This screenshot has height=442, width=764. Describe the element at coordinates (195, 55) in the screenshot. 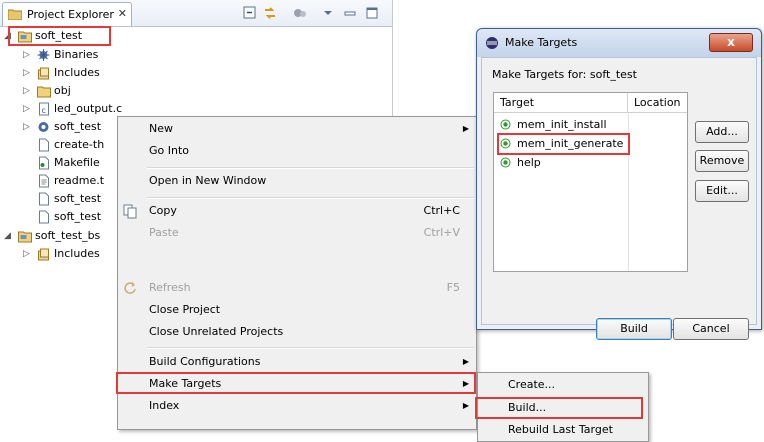

I see `tree-item: ▷ Binaries` at that location.